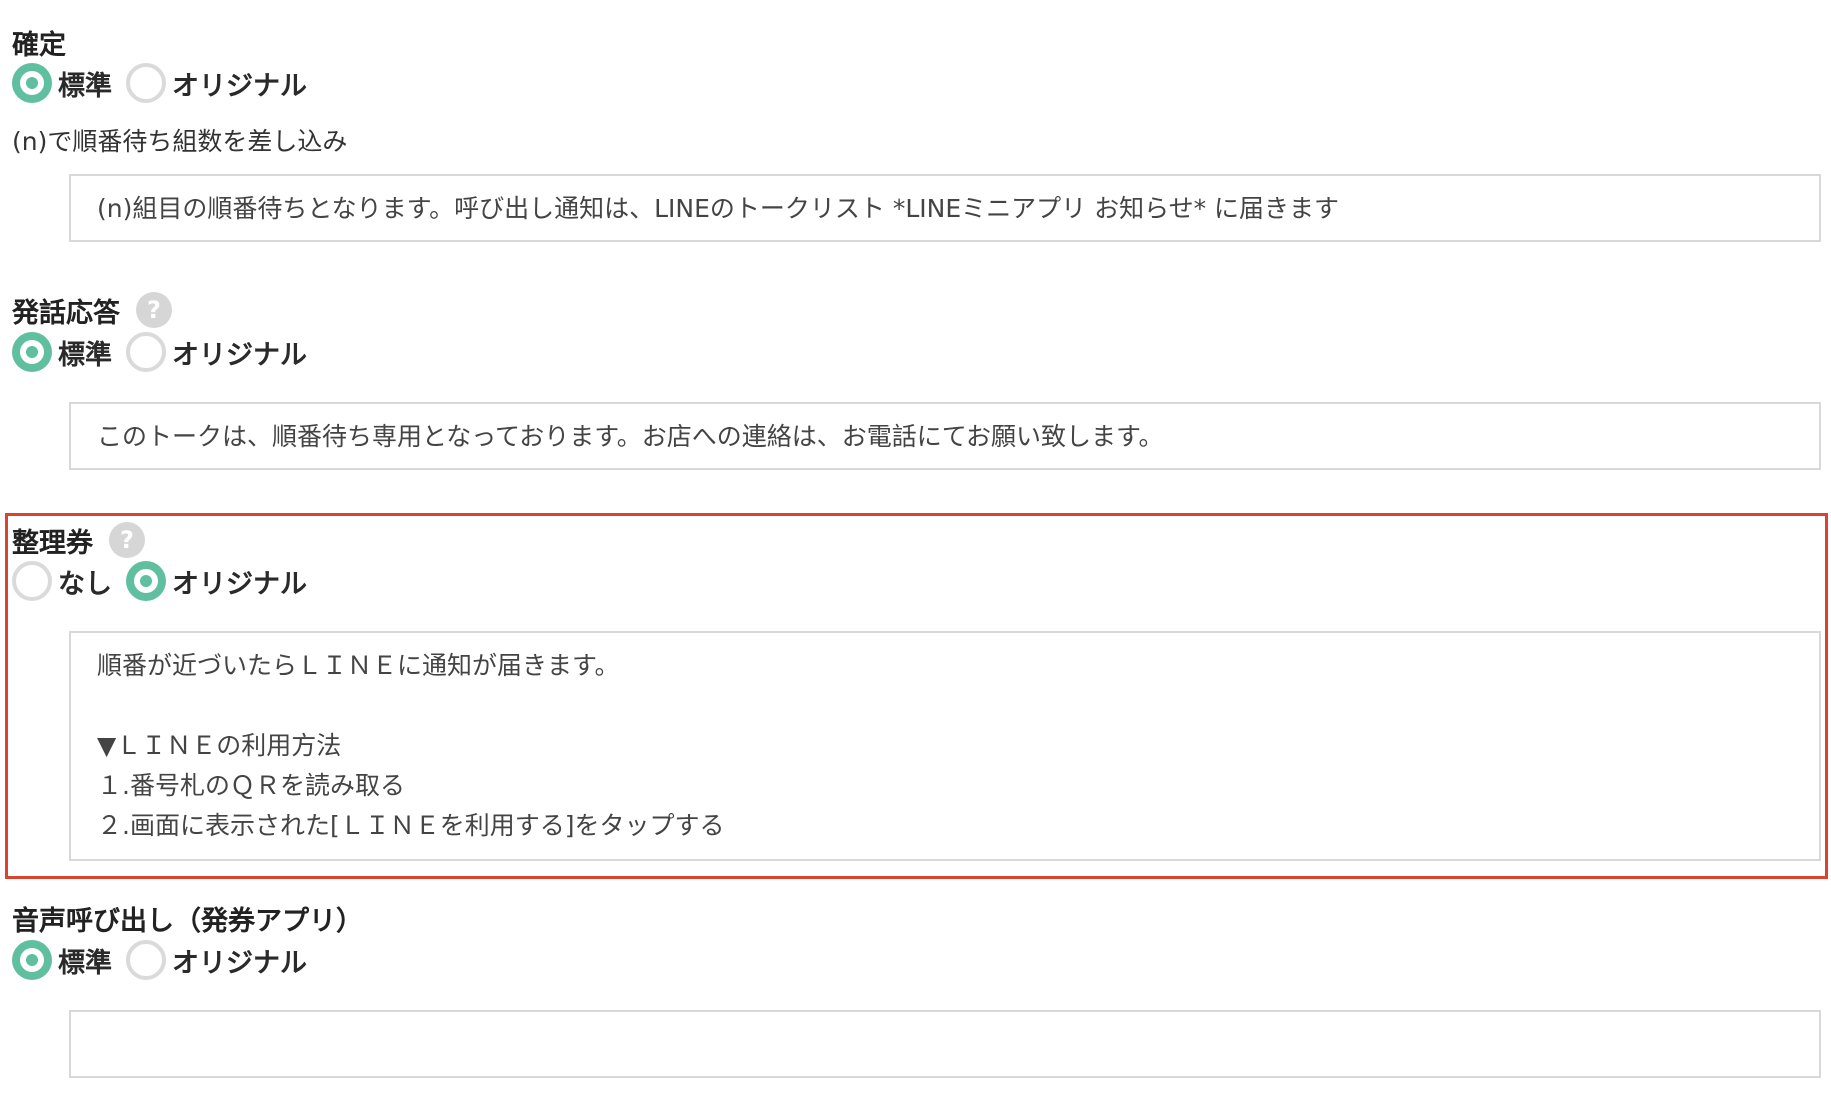  Describe the element at coordinates (66, 313) in the screenshot. I see `auto-reply-title: 発話応答` at that location.